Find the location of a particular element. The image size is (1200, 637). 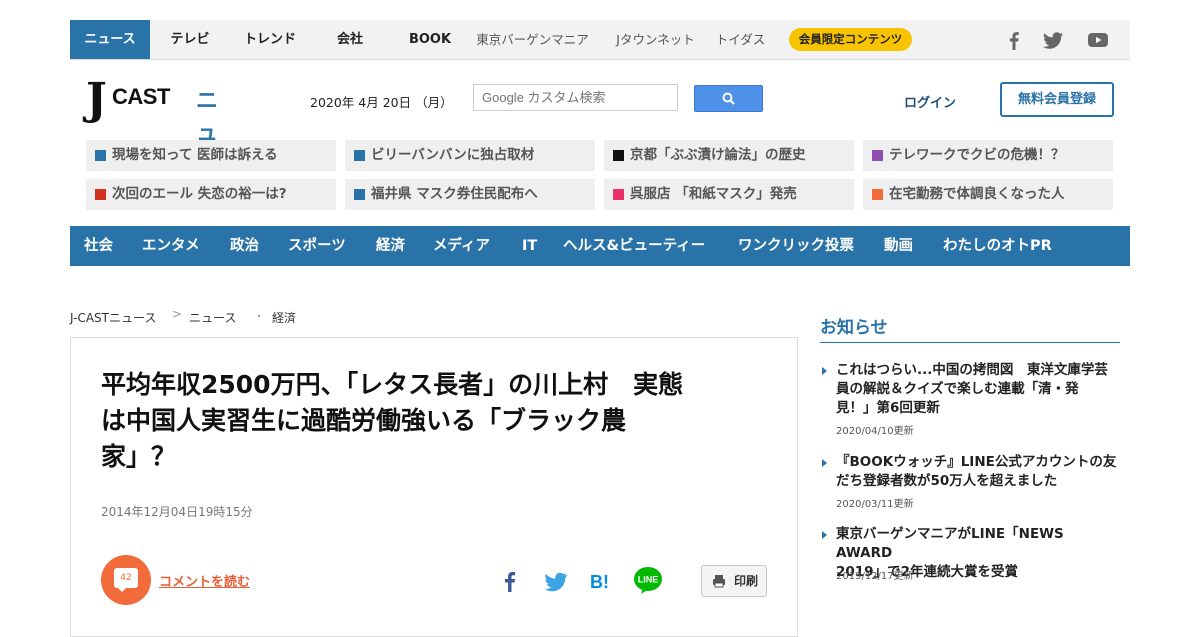

topic-label: テレワークでクビの危機！？ is located at coordinates (977, 155).